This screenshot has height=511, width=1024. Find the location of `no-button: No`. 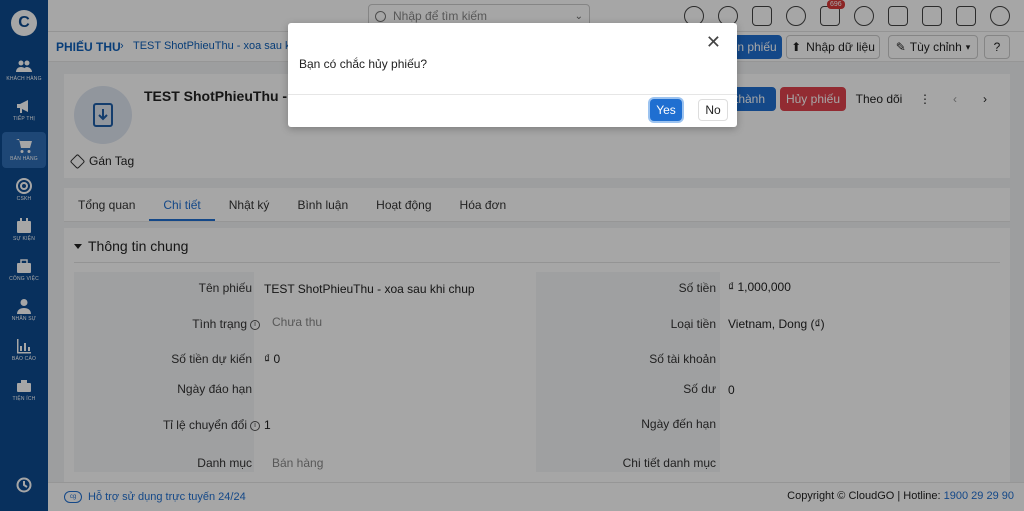

no-button: No is located at coordinates (713, 110).